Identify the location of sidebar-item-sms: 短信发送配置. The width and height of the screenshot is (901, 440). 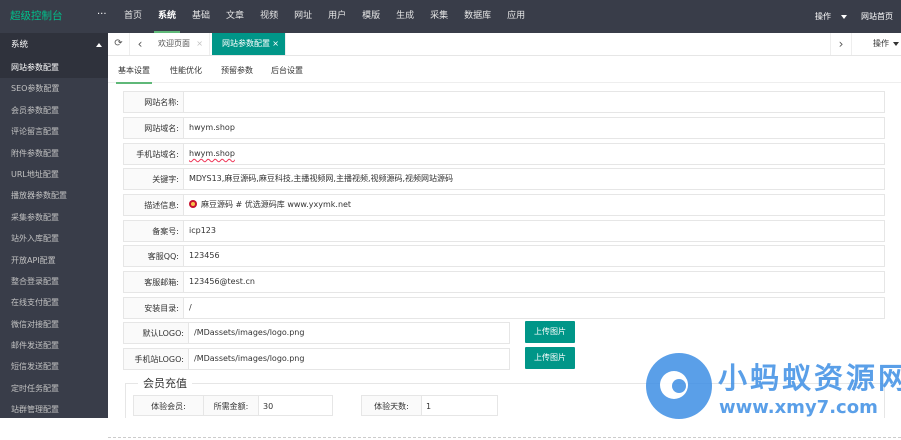
(54, 366).